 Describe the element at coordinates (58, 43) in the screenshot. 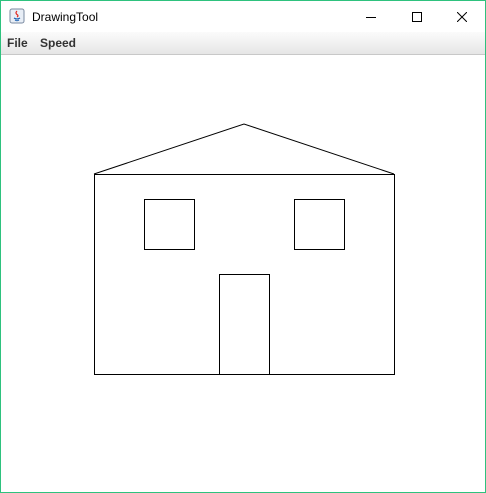

I see `menu-speed: Speed` at that location.